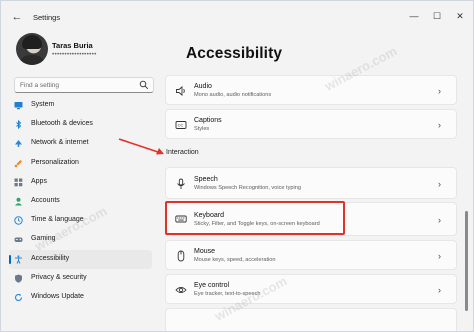 The width and height of the screenshot is (474, 332). Describe the element at coordinates (203, 86) in the screenshot. I see `card-title: Audio` at that location.